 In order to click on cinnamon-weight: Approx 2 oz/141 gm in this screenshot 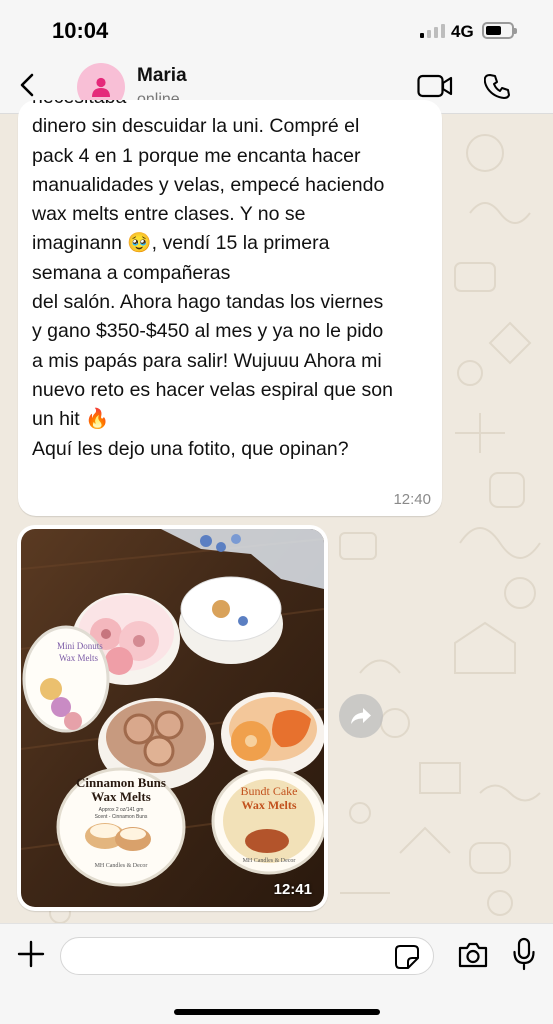, I will do `click(121, 810)`.